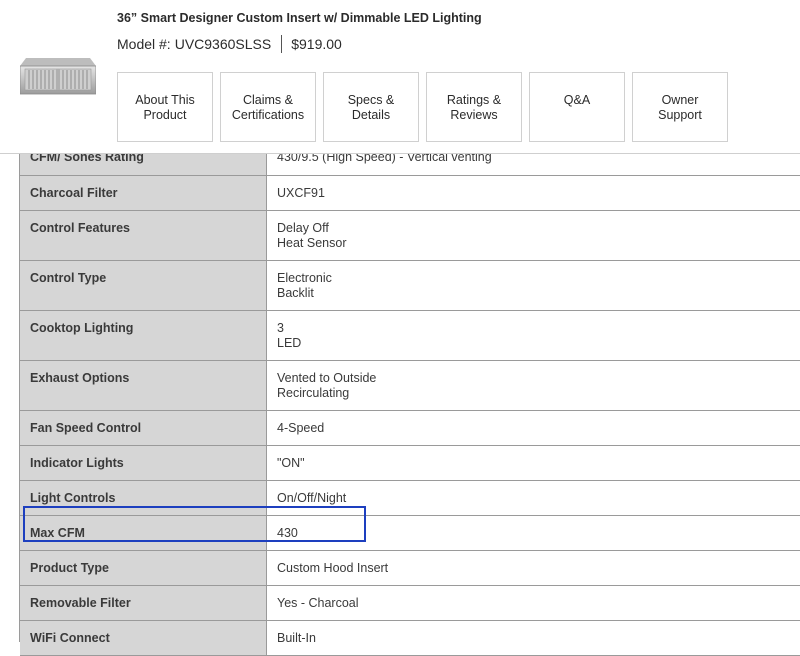 This screenshot has width=800, height=656. I want to click on tab-label-line: Owner, so click(680, 100).